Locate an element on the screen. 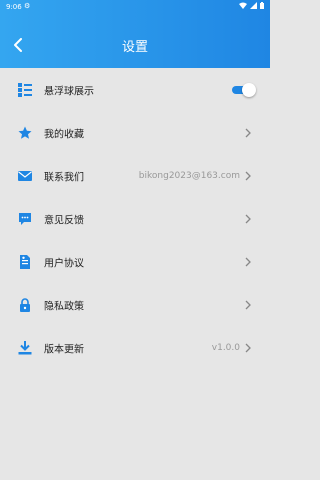 The image size is (320, 480). toggle-knob is located at coordinates (249, 89).